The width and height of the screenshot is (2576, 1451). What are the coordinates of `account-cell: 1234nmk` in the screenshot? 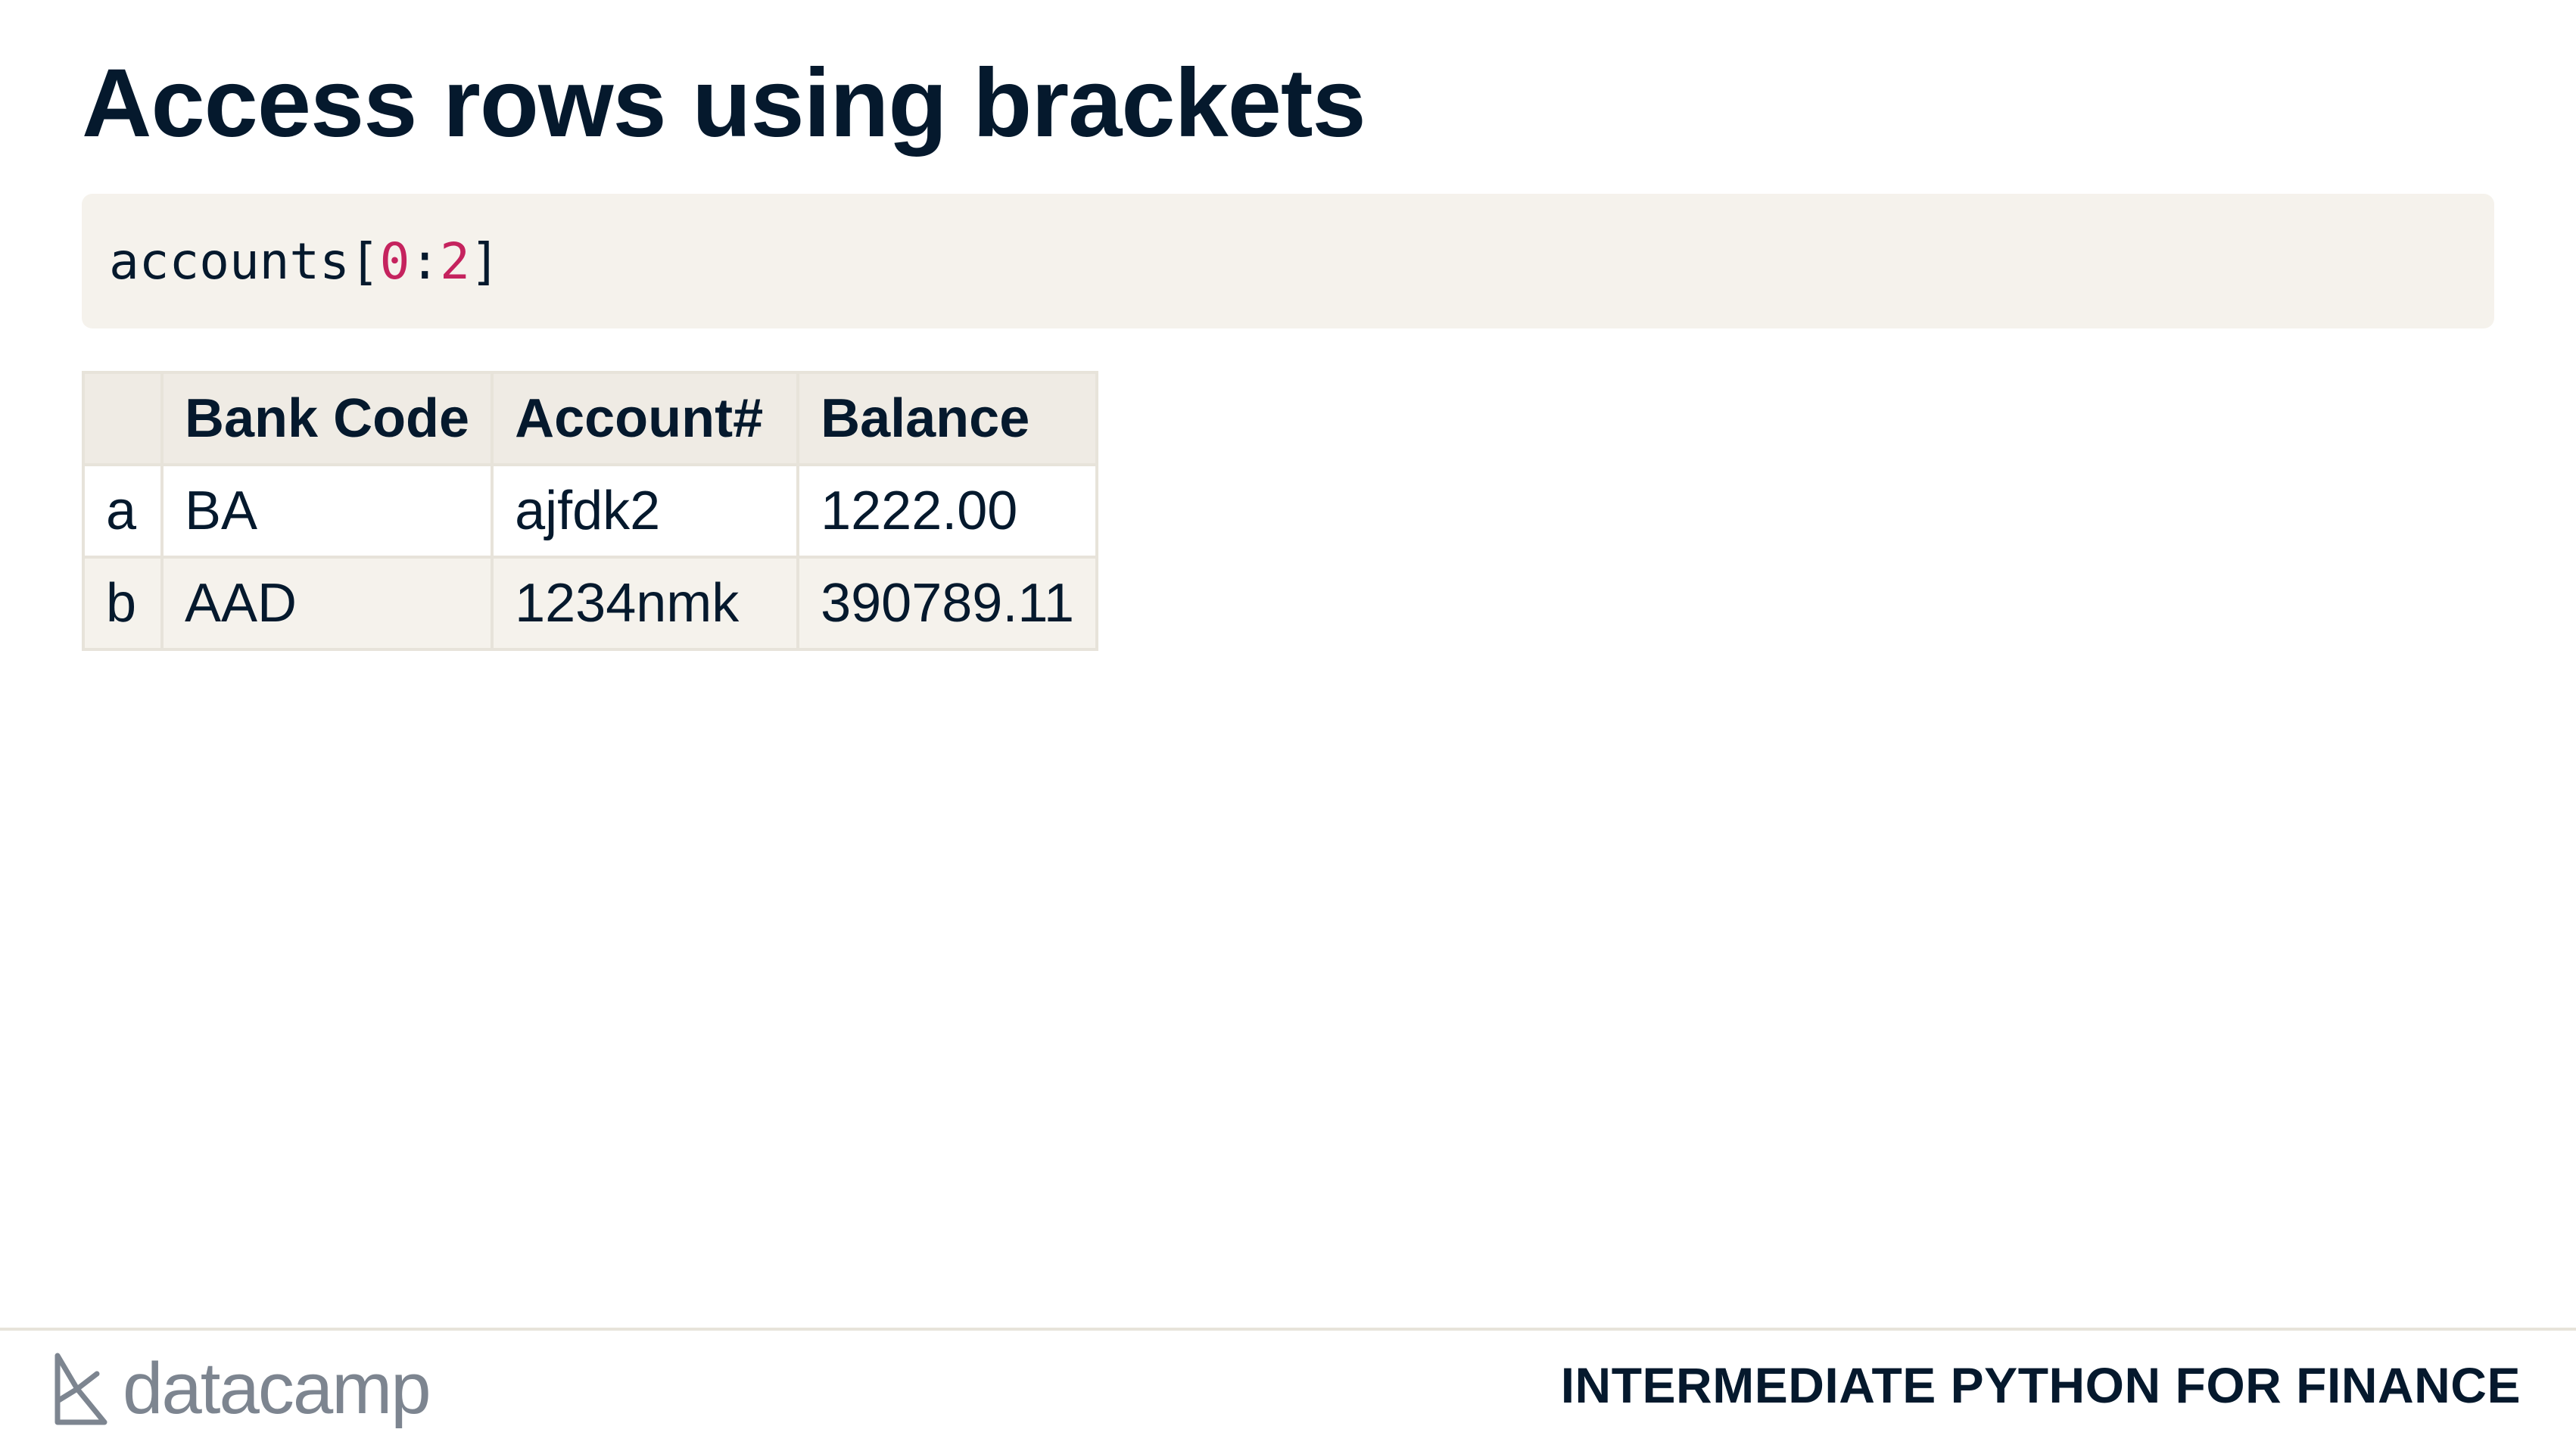 It's located at (645, 603).